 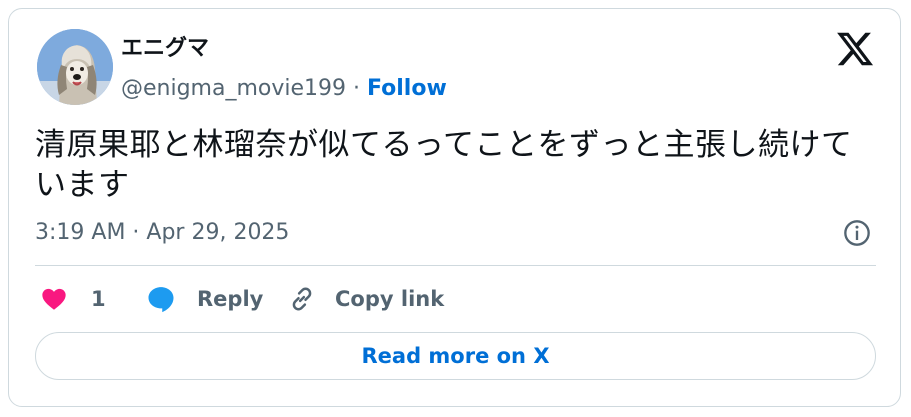 What do you see at coordinates (161, 300) in the screenshot?
I see `speech-bubble-icon` at bounding box center [161, 300].